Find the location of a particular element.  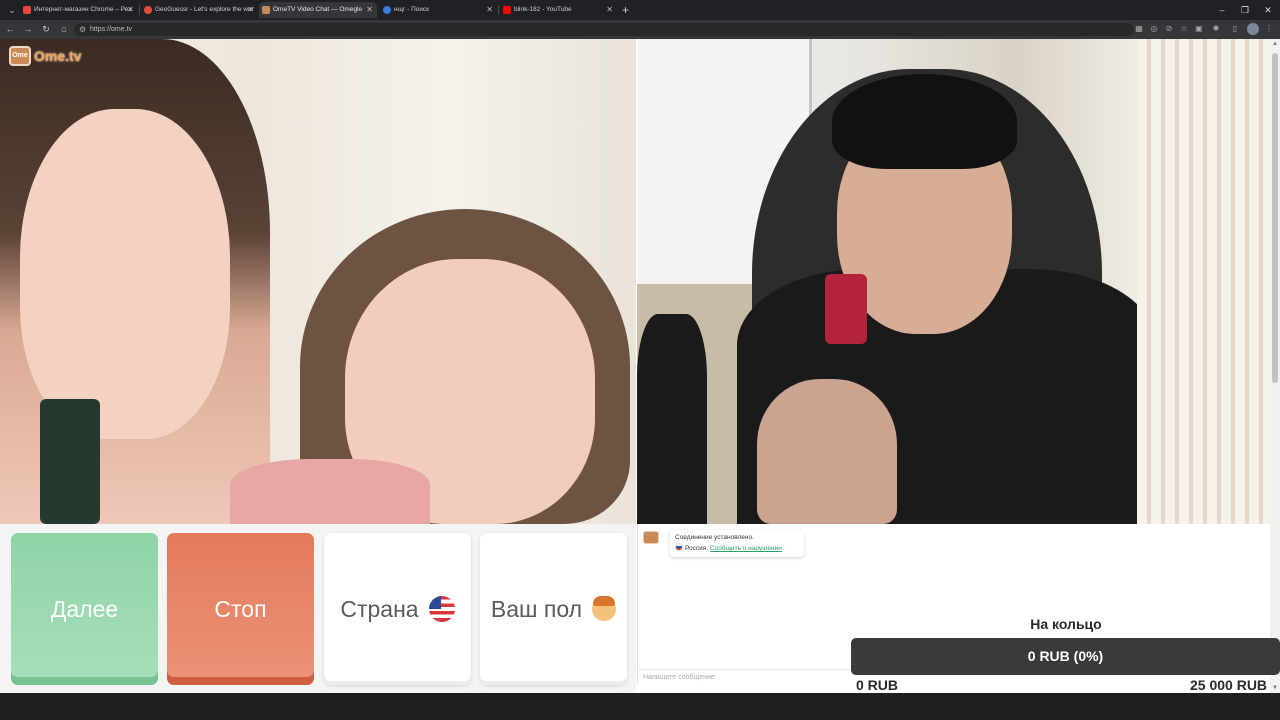

scrollbar-thumb is located at coordinates (1275, 218).